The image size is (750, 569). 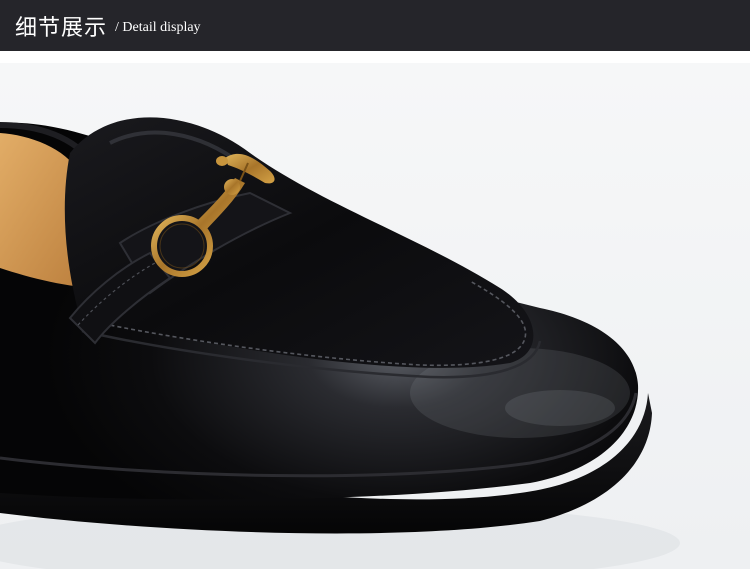 What do you see at coordinates (375, 25) in the screenshot?
I see `section-header: 细节展示 / Detail display` at bounding box center [375, 25].